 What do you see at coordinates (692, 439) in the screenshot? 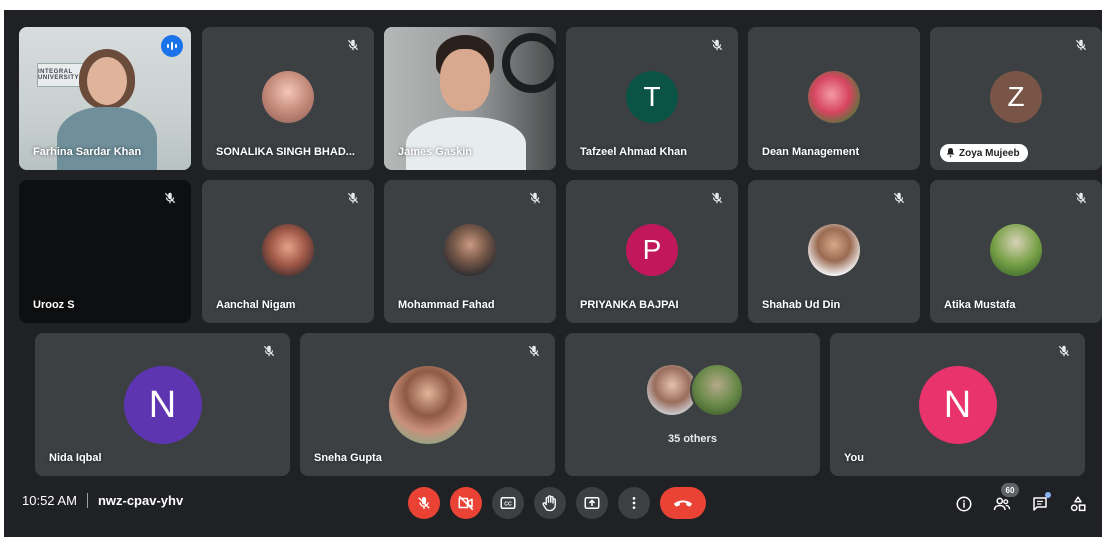
I see `others-count: 35 others` at bounding box center [692, 439].